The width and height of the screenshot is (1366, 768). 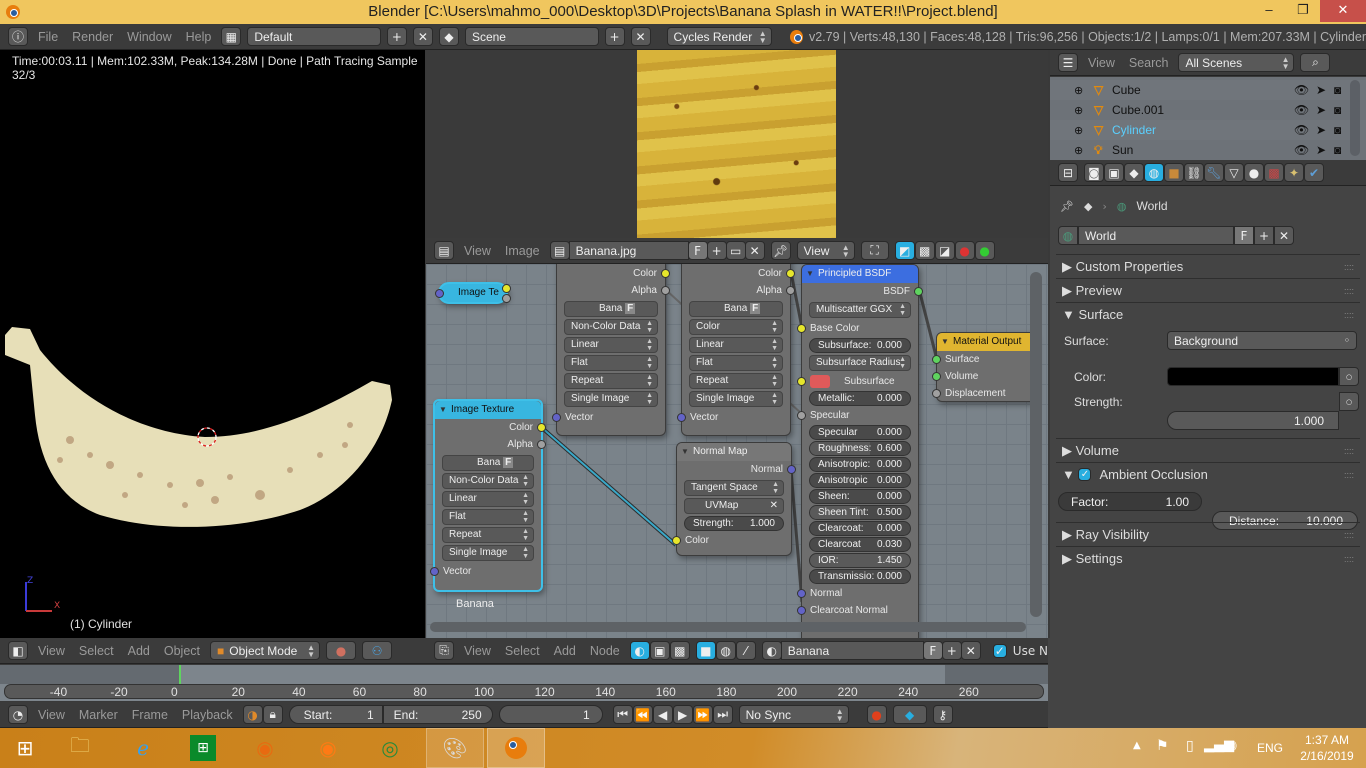 I want to click on pivot-select: ⚇, so click(x=377, y=650).